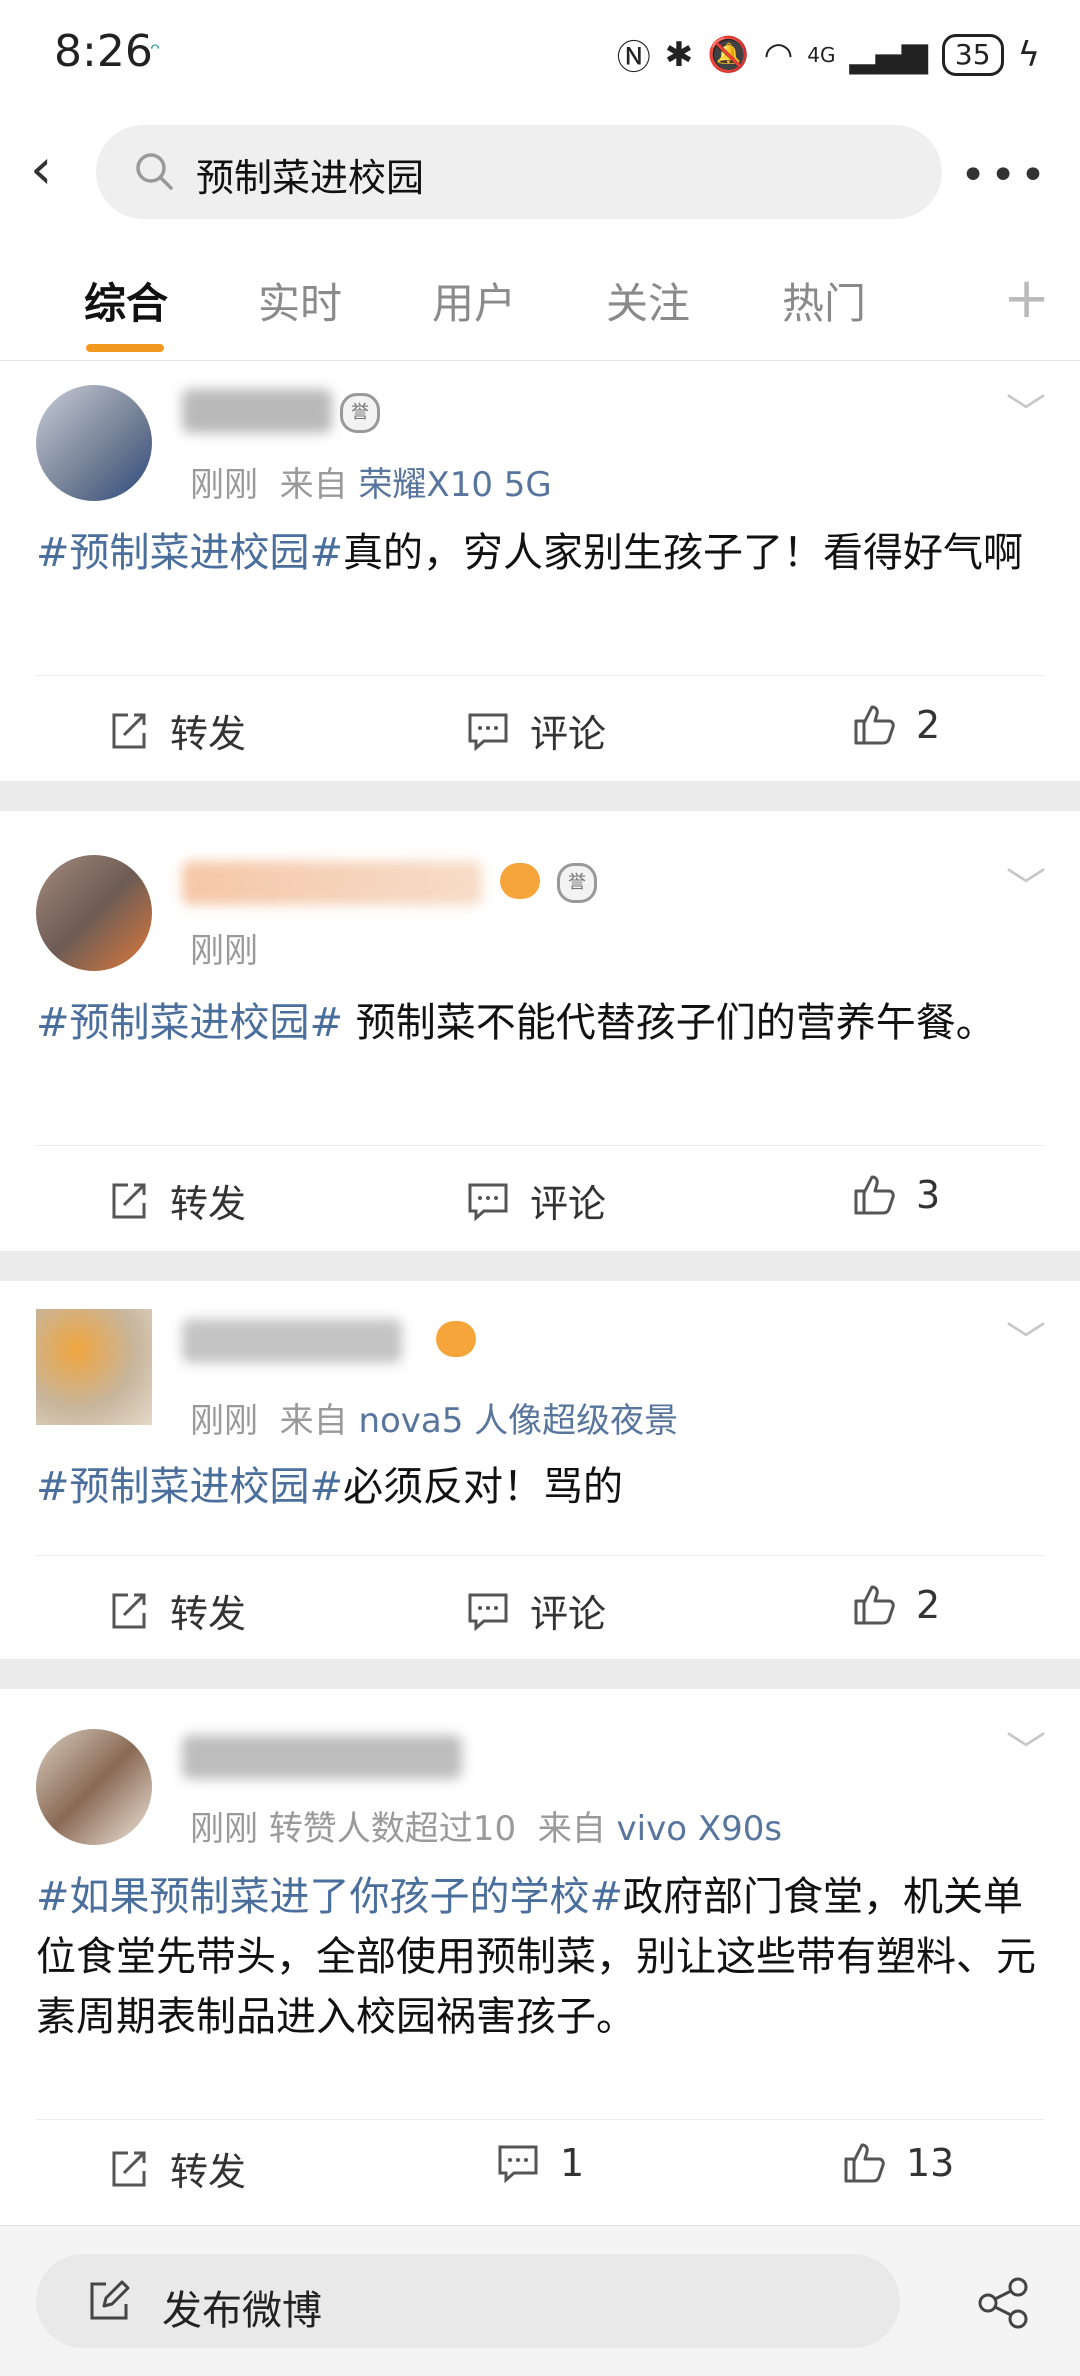  What do you see at coordinates (728, 54) in the screenshot?
I see `mute-icon: 🔕` at bounding box center [728, 54].